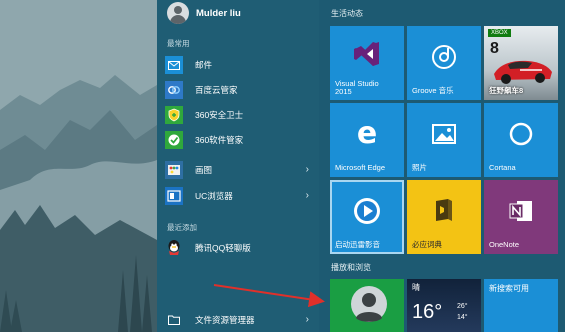  I want to click on bing-dictionary-icon, so click(444, 210).